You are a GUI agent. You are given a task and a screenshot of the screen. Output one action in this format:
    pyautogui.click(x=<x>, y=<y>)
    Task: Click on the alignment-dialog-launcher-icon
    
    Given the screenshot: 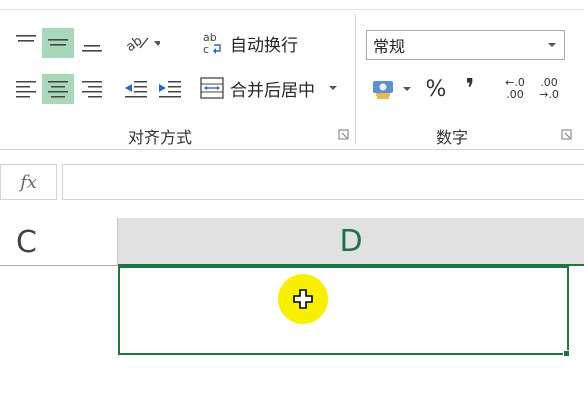 What is the action you would take?
    pyautogui.click(x=343, y=134)
    